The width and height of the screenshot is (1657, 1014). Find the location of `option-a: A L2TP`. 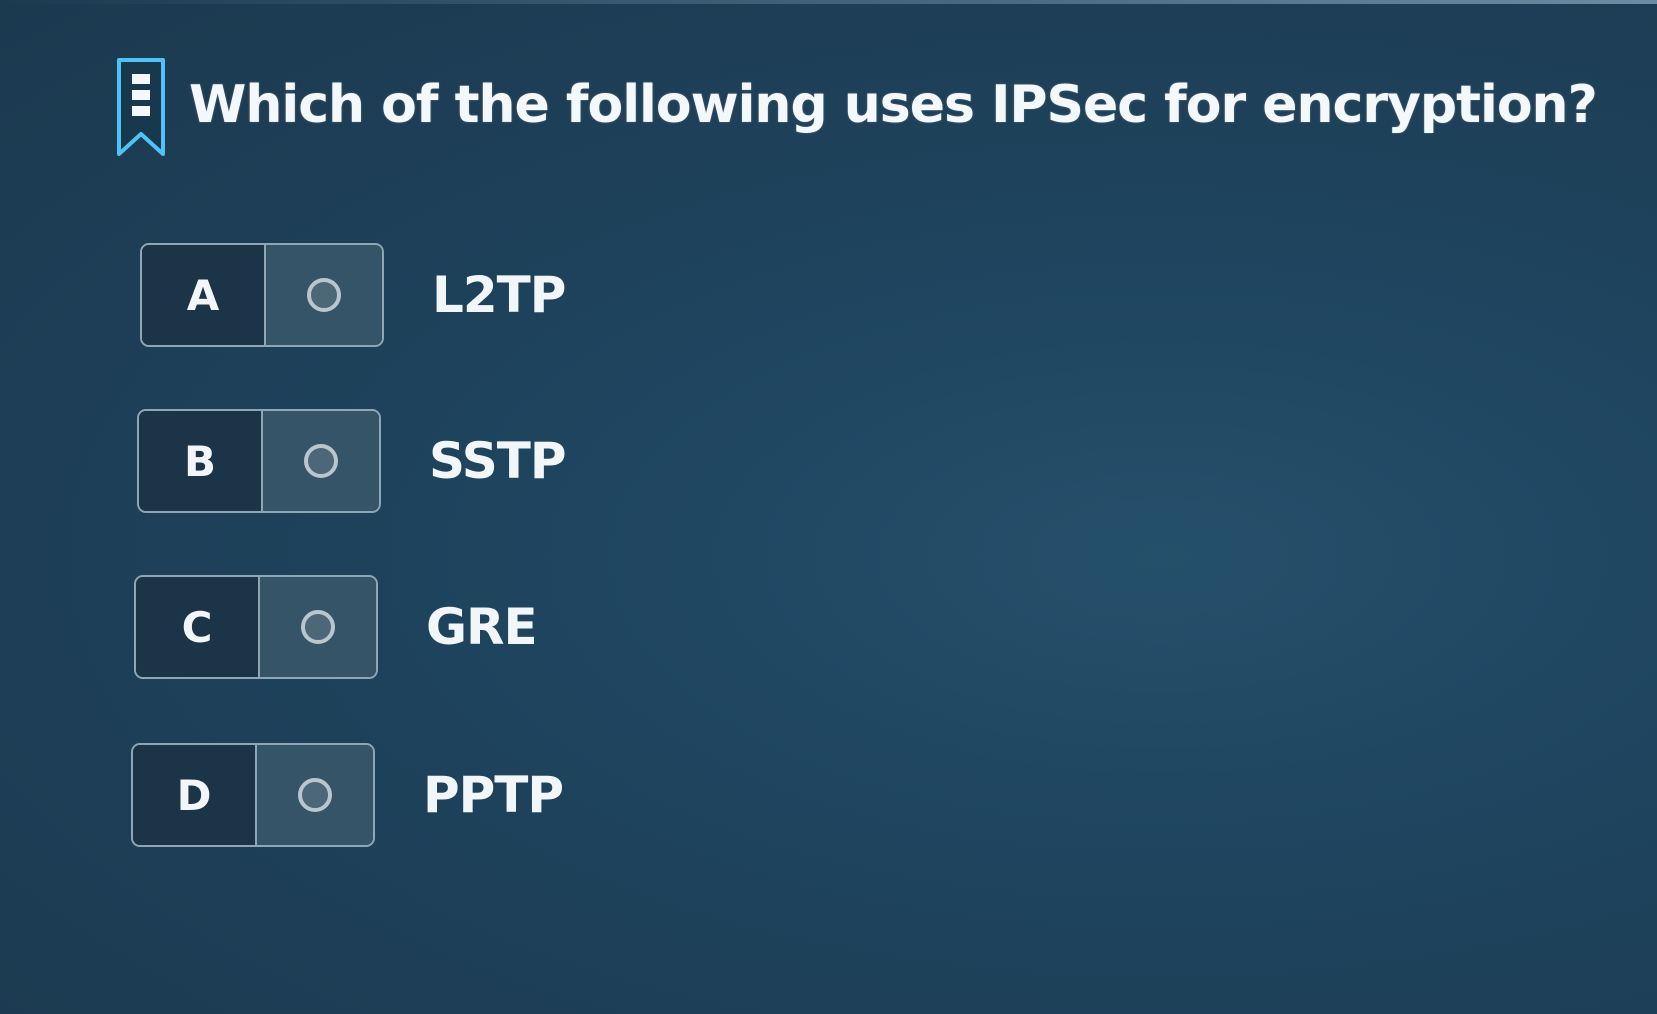

option-a: A L2TP is located at coordinates (353, 295).